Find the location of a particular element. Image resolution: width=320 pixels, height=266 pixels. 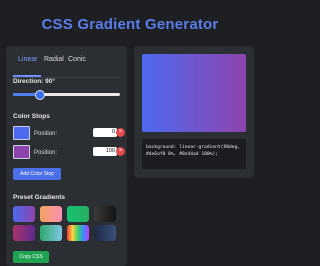

position-input: 100 is located at coordinates (105, 151).